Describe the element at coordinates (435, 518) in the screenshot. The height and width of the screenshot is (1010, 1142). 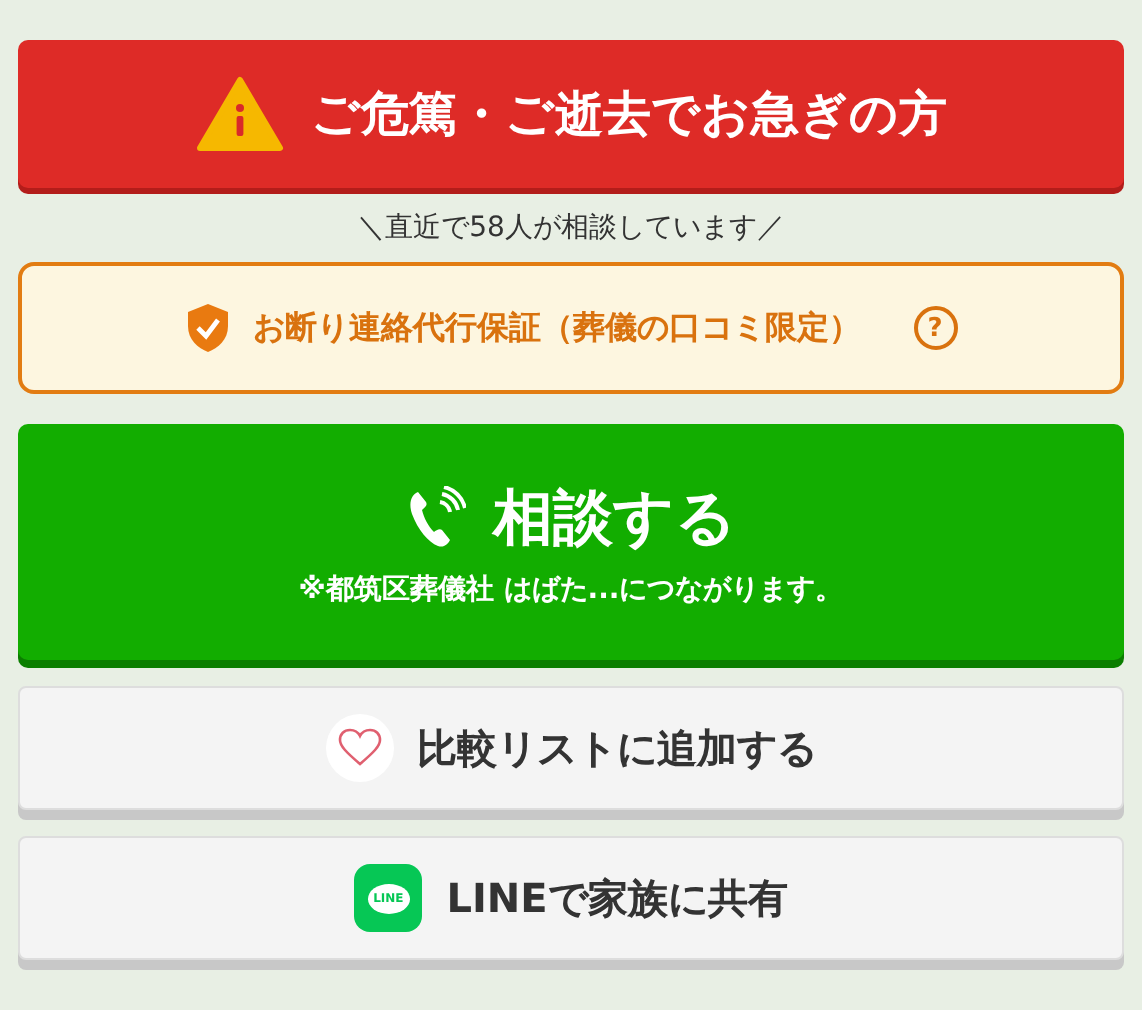
I see `phone-icon` at that location.